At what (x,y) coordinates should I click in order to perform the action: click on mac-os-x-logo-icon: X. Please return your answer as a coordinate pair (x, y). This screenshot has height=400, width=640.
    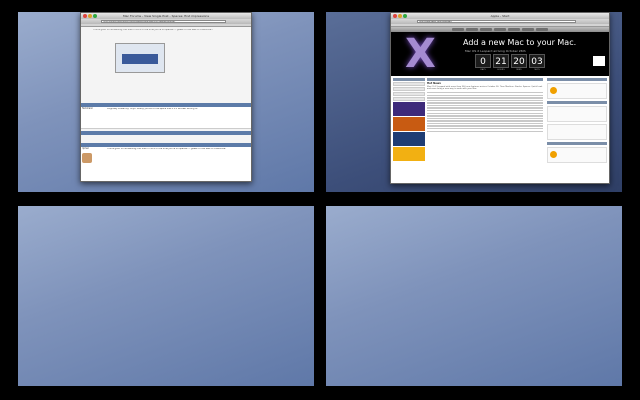
    Looking at the image, I should click on (420, 54).